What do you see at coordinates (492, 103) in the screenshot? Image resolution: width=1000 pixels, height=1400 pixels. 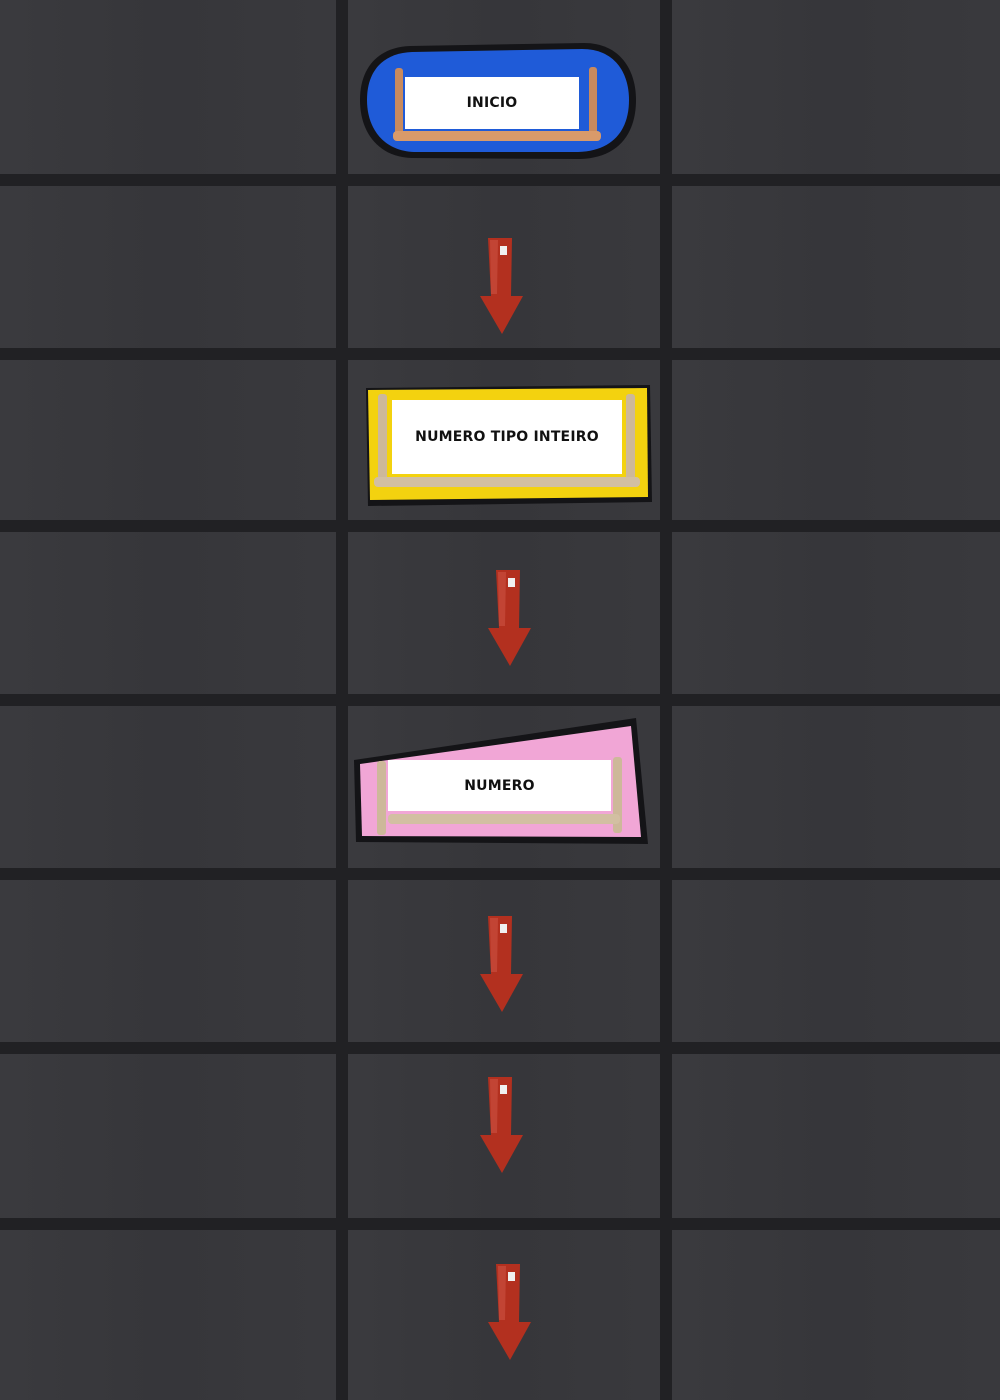 I see `start-label: INICIO` at bounding box center [492, 103].